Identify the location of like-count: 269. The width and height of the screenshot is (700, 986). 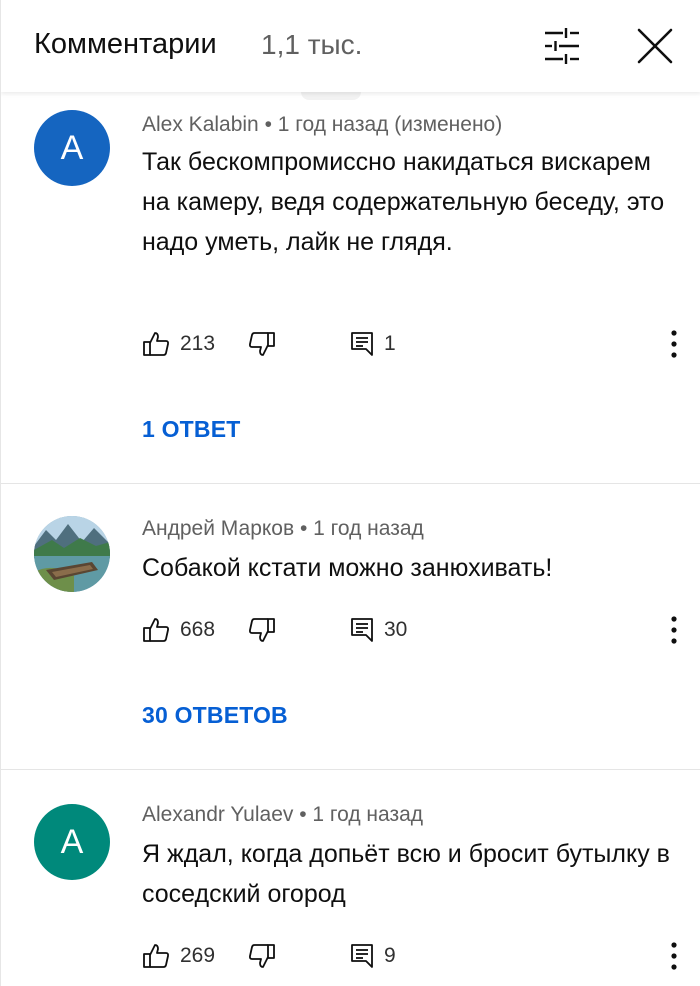
(198, 955).